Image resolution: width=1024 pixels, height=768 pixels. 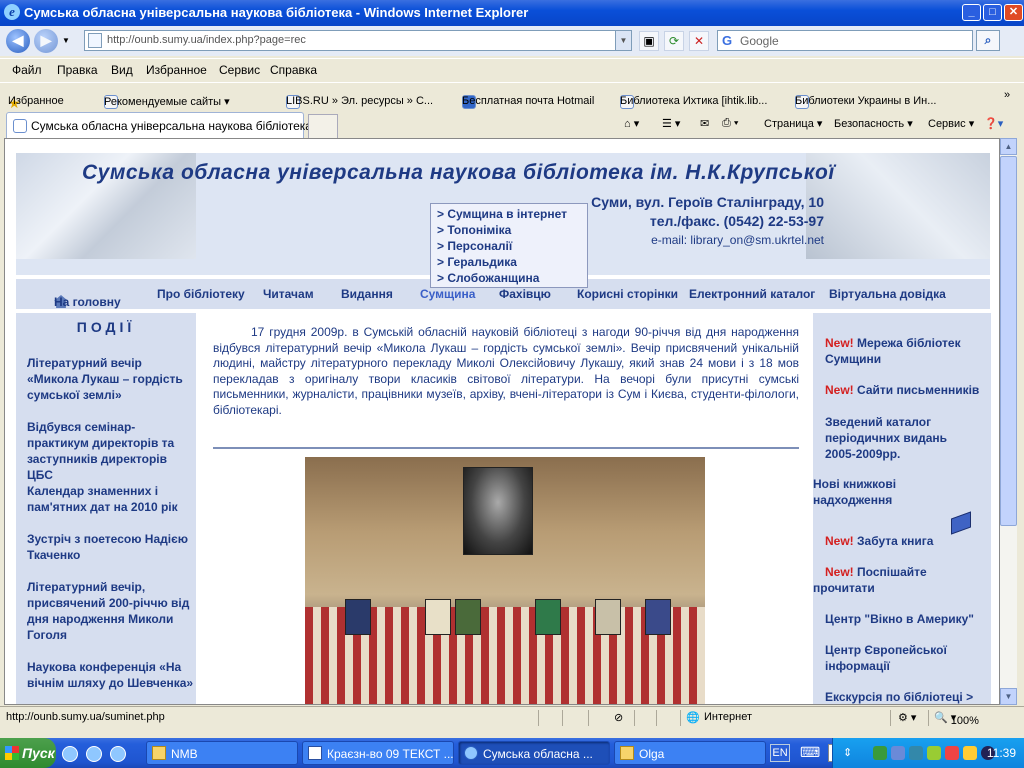 I want to click on minimize-button: _, so click(x=971, y=12).